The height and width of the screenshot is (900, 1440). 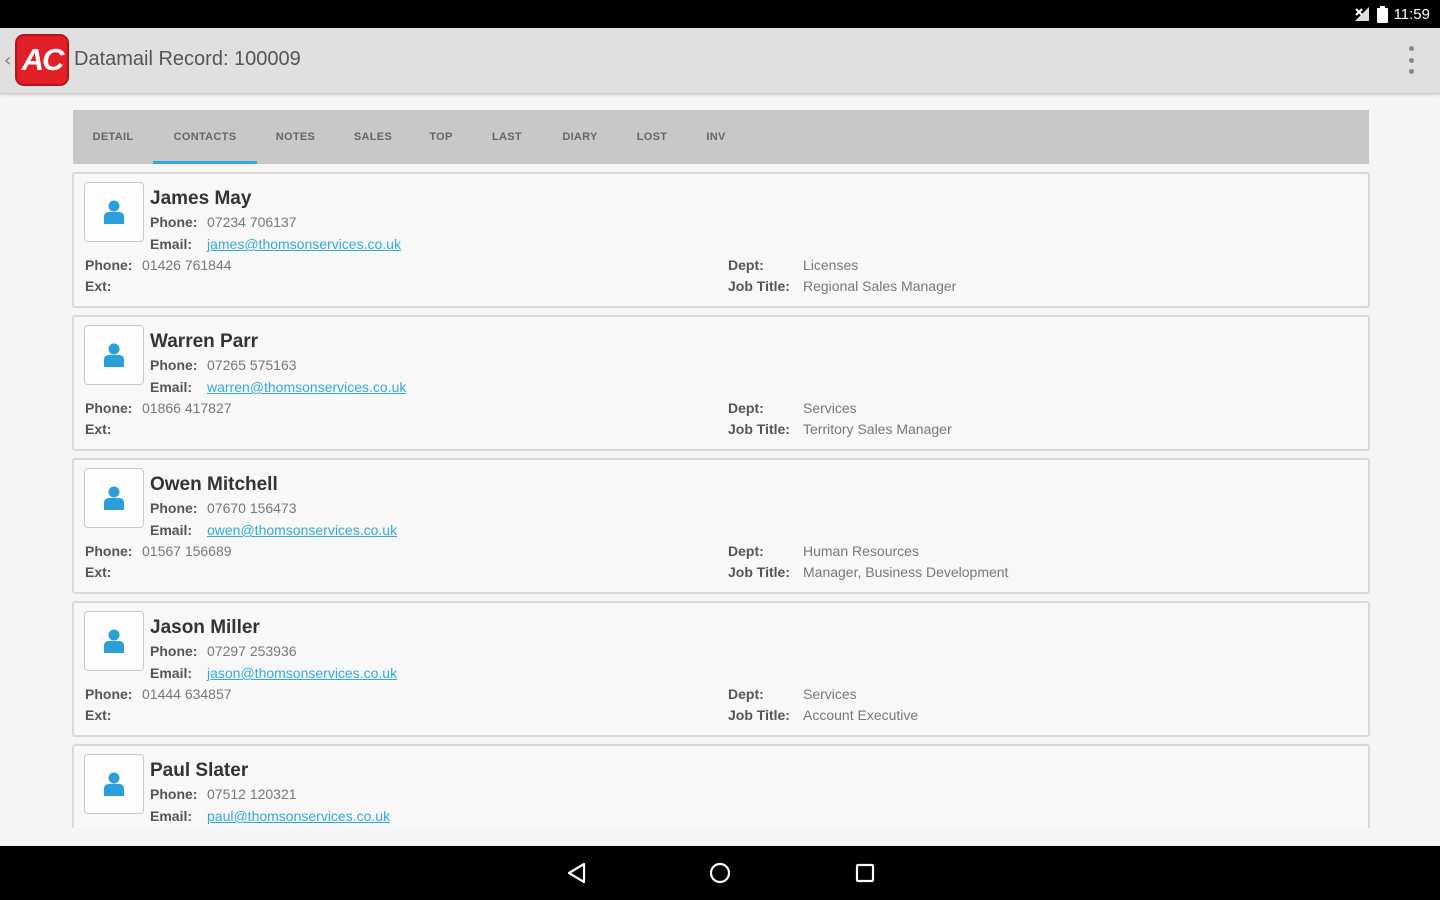 What do you see at coordinates (1411, 60) in the screenshot?
I see `overflow-menu-icon` at bounding box center [1411, 60].